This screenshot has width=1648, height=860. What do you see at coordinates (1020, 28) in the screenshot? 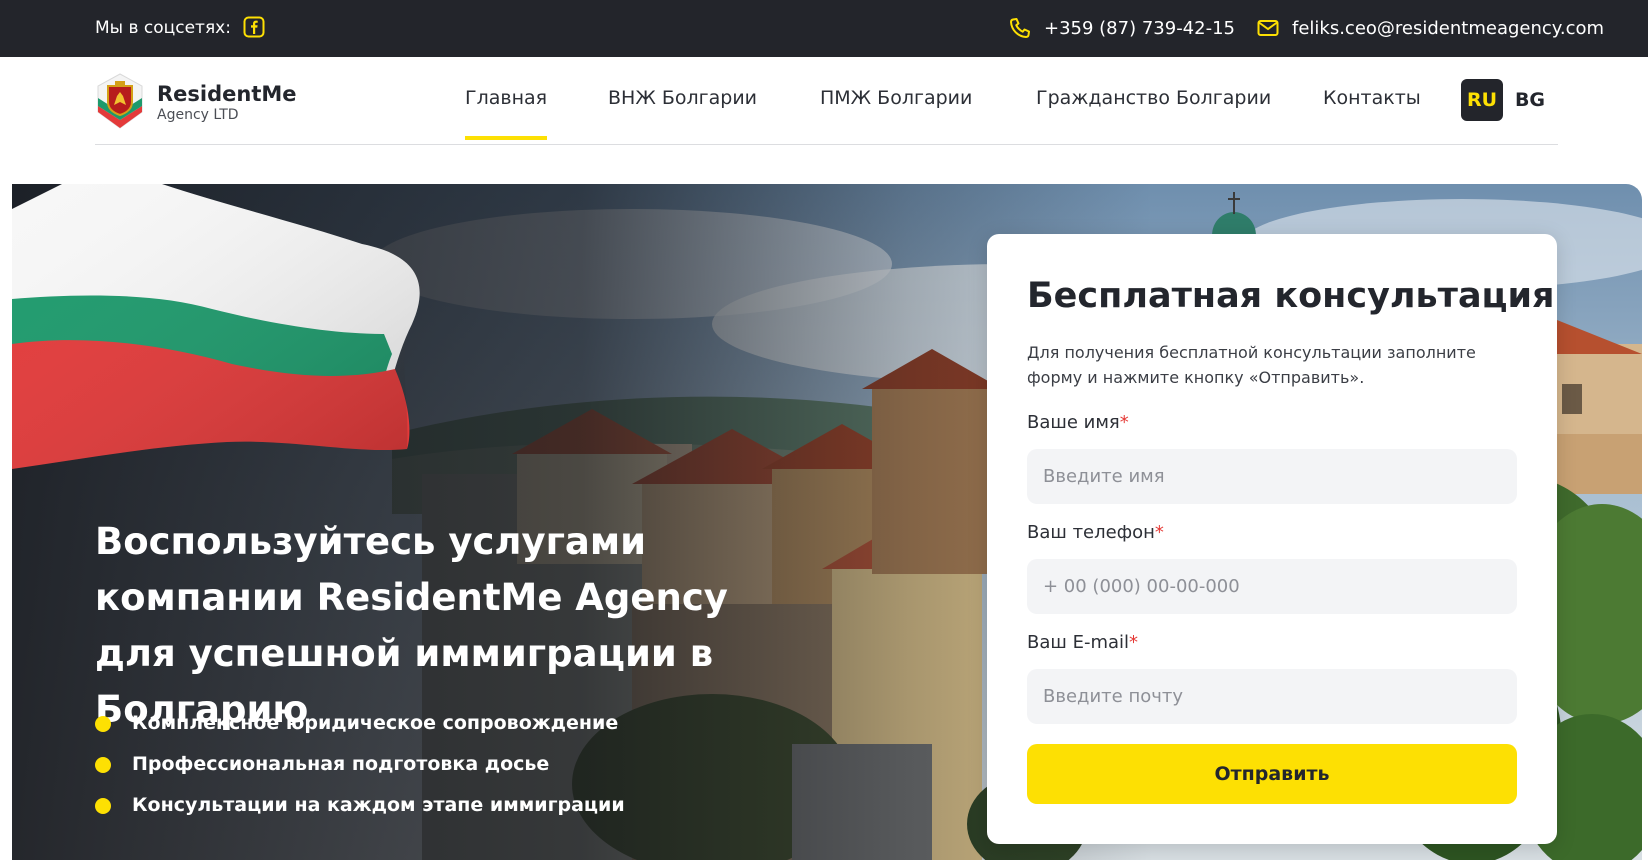
I see `phone-icon` at bounding box center [1020, 28].